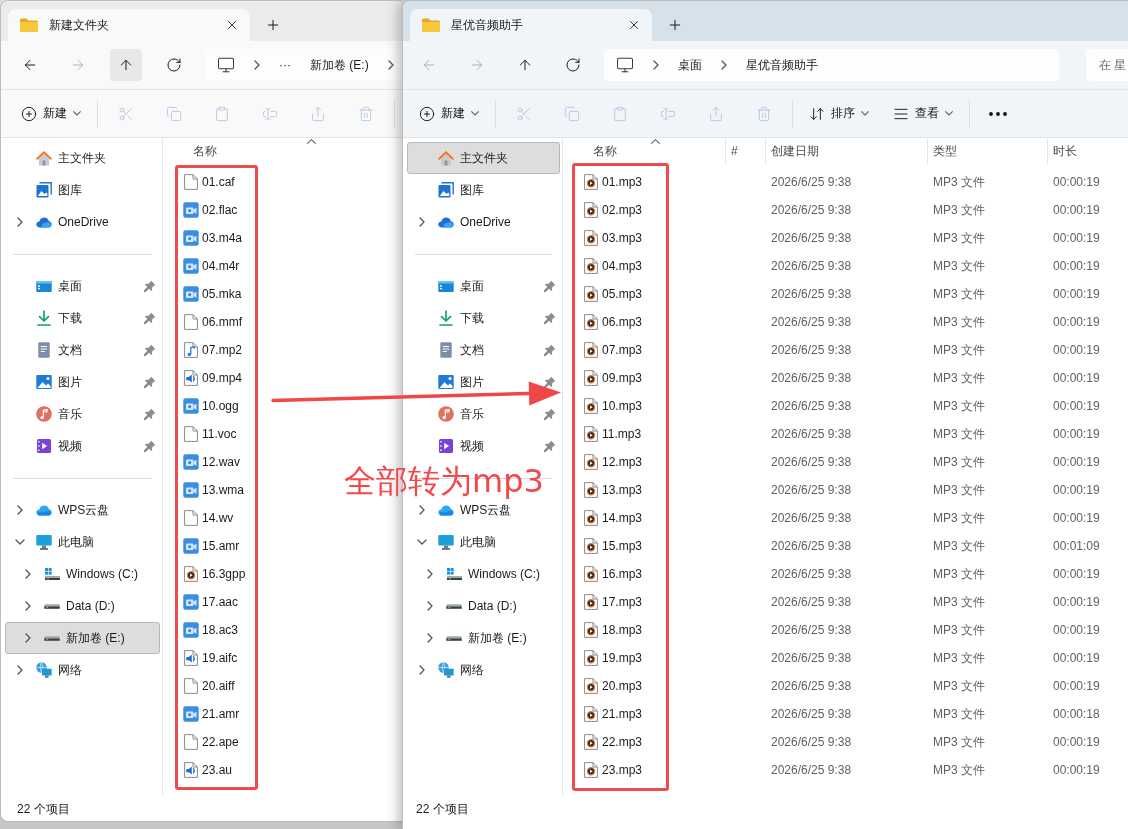 Image resolution: width=1128 pixels, height=829 pixels. I want to click on file-name: 23.au, so click(217, 770).